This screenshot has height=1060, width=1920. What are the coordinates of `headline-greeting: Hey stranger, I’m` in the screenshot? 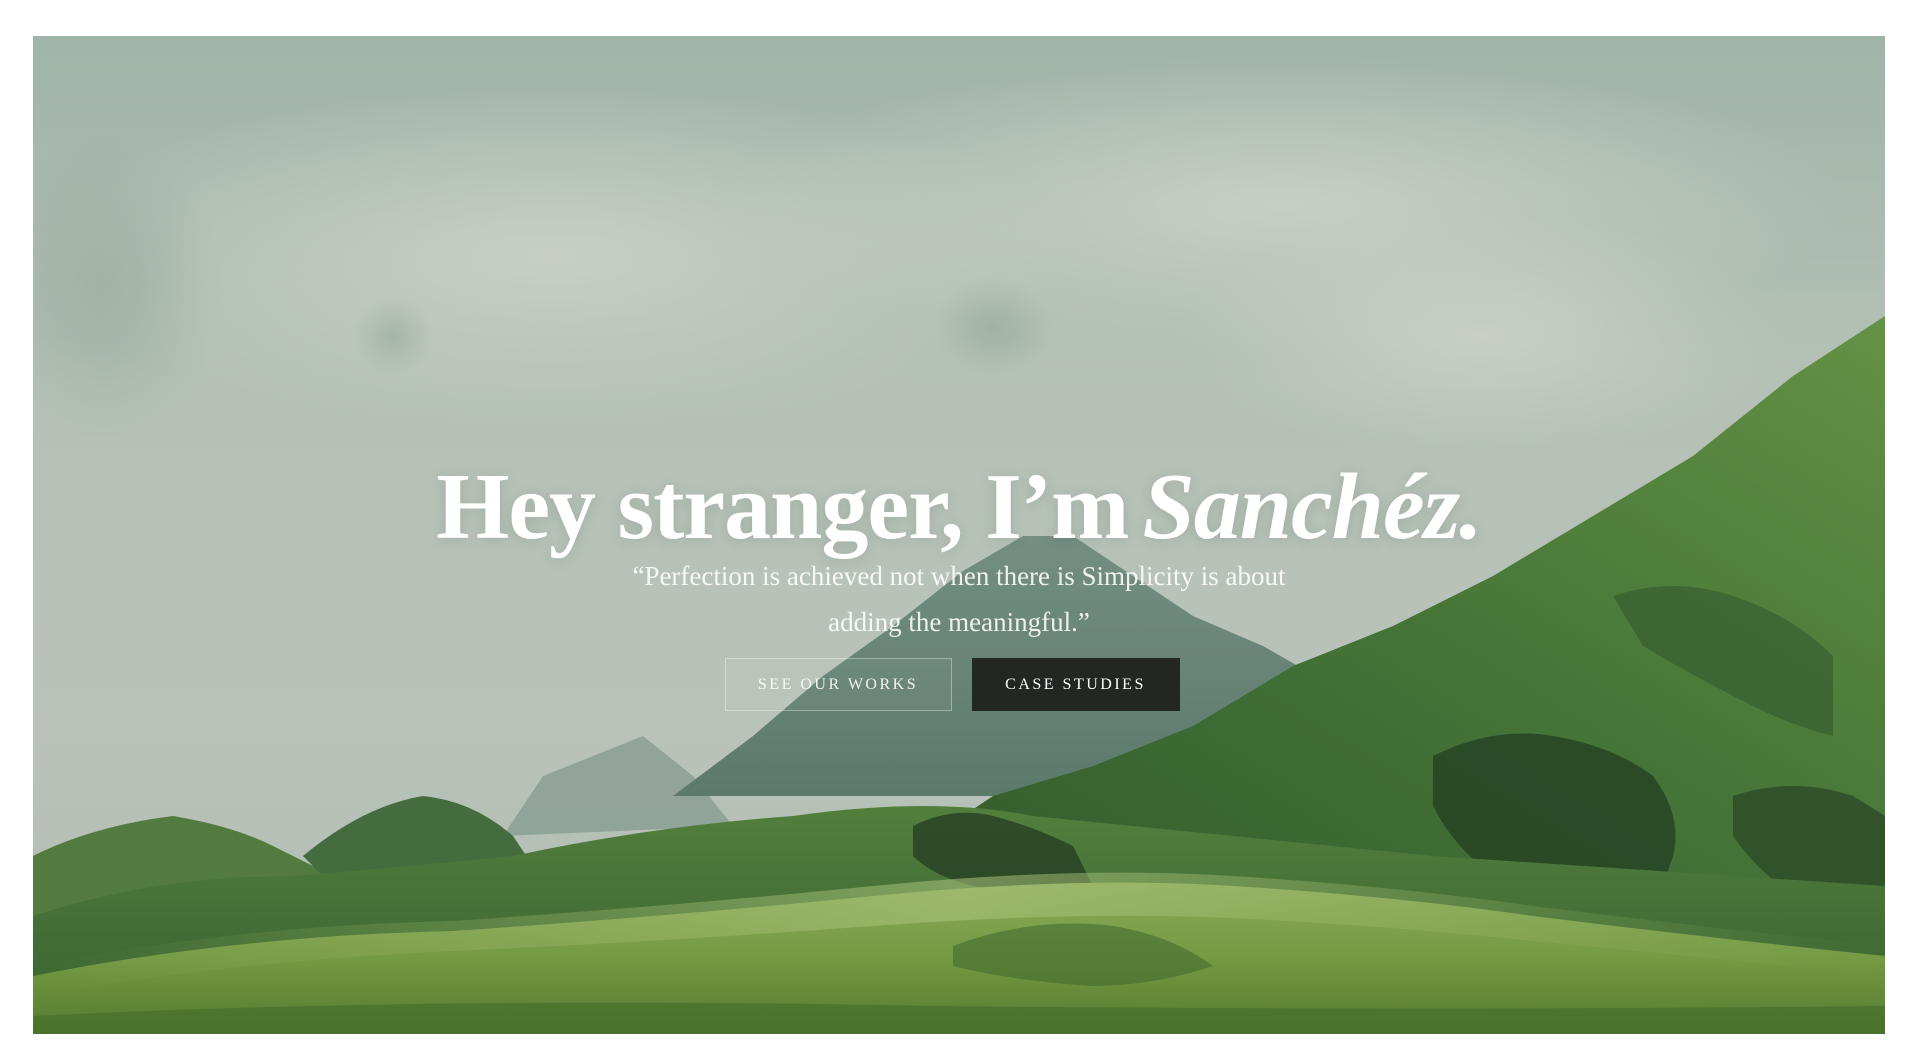 It's located at (782, 506).